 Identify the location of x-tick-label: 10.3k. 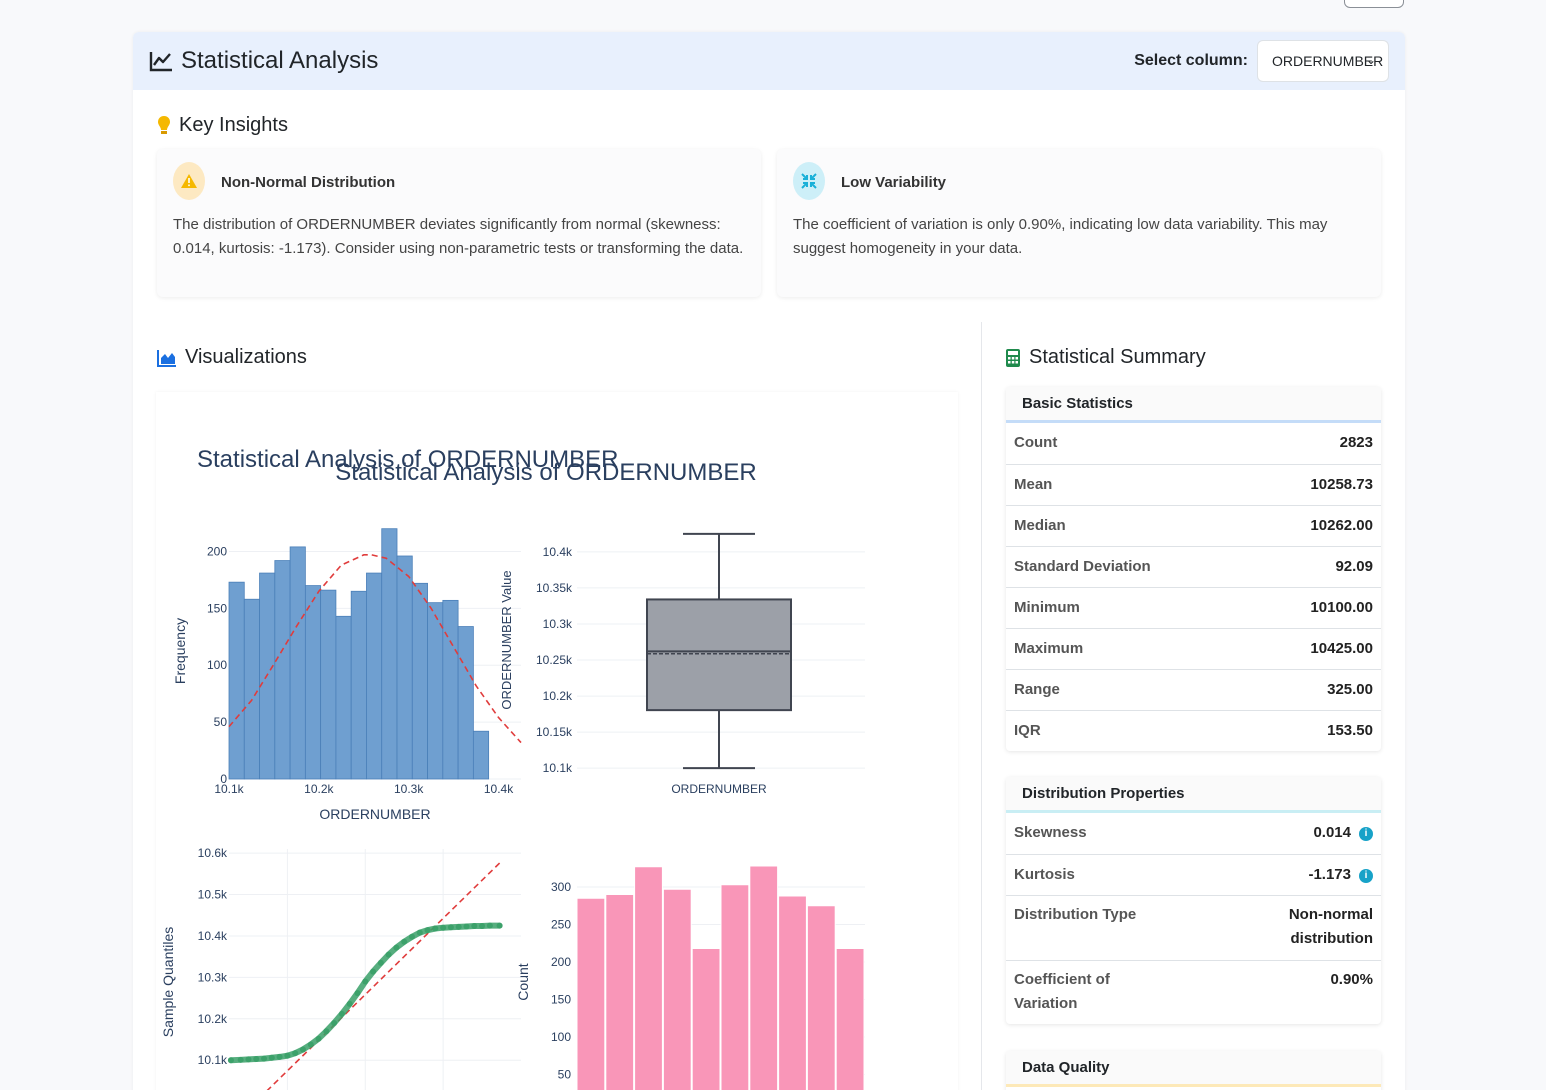
(409, 789).